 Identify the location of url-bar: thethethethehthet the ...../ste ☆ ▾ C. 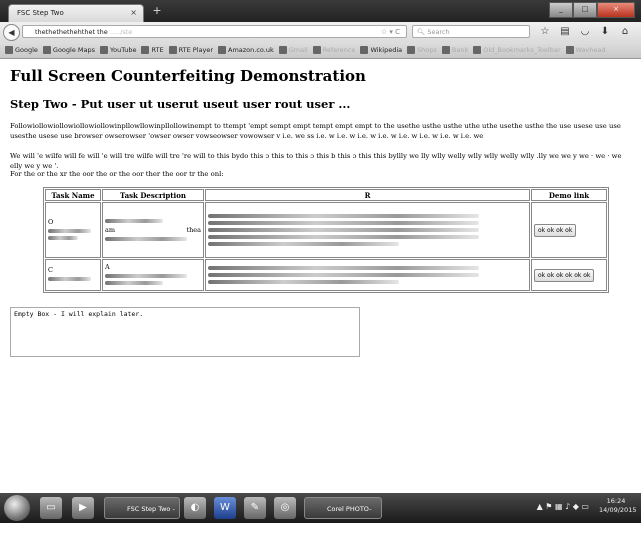
(214, 31).